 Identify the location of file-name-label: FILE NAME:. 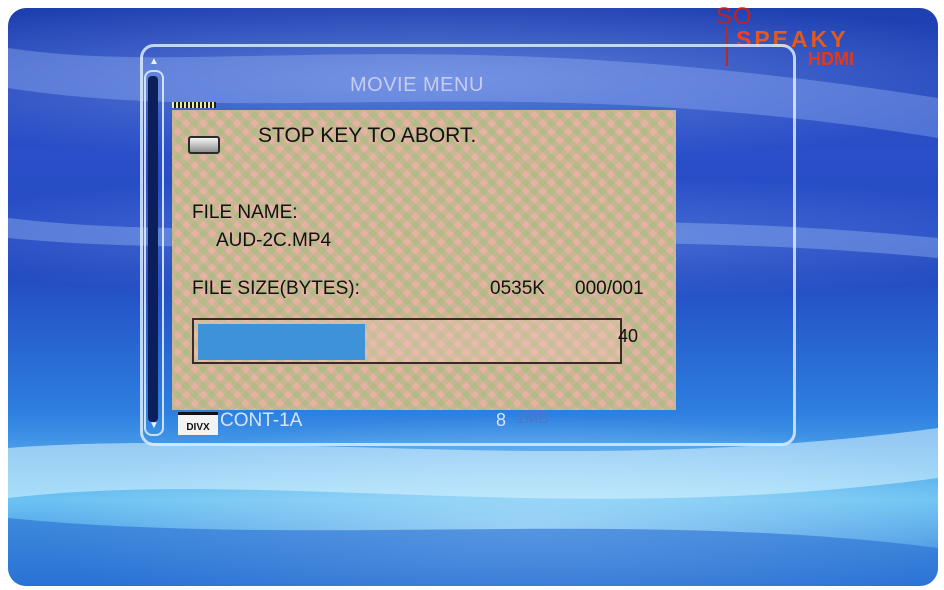
(245, 212).